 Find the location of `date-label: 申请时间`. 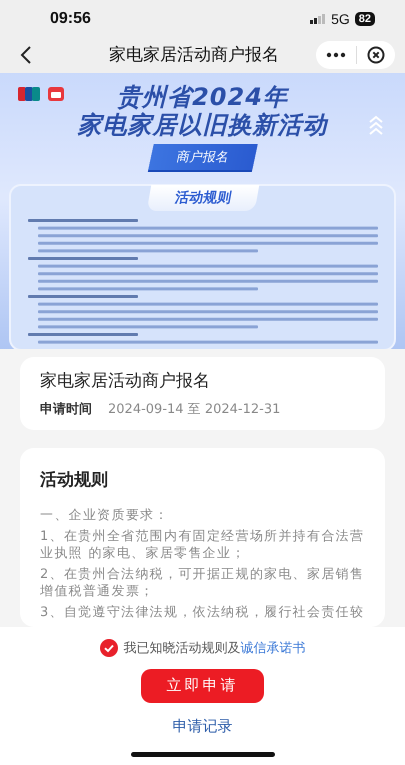

date-label: 申请时间 is located at coordinates (66, 409).